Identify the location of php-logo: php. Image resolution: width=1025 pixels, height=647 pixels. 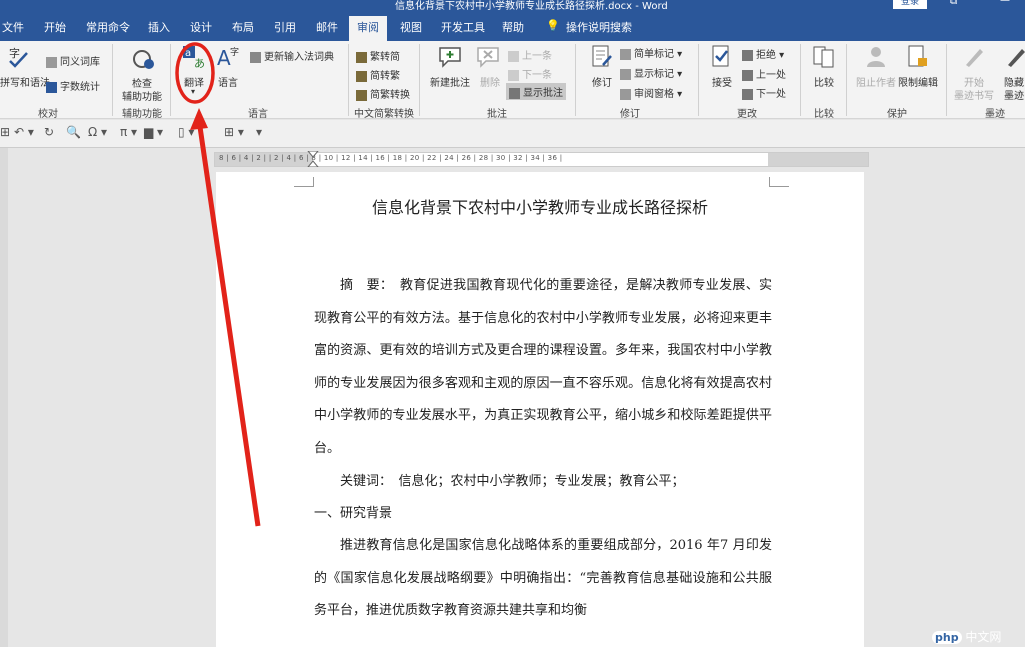
(947, 637).